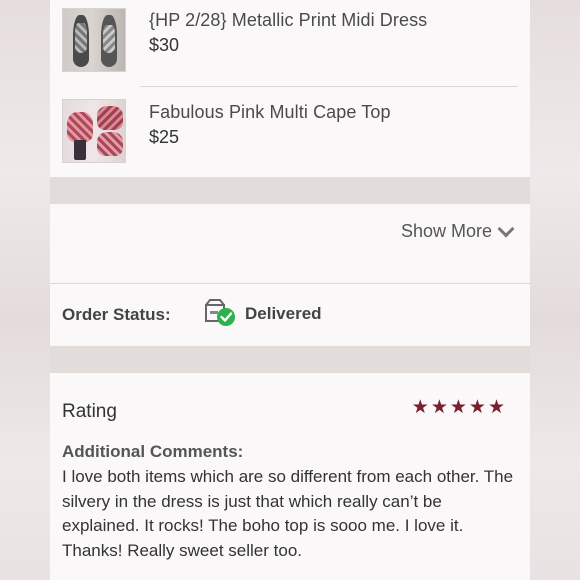 Image resolution: width=580 pixels, height=580 pixels. I want to click on order-status-row: Order Status: Delivered, so click(290, 314).